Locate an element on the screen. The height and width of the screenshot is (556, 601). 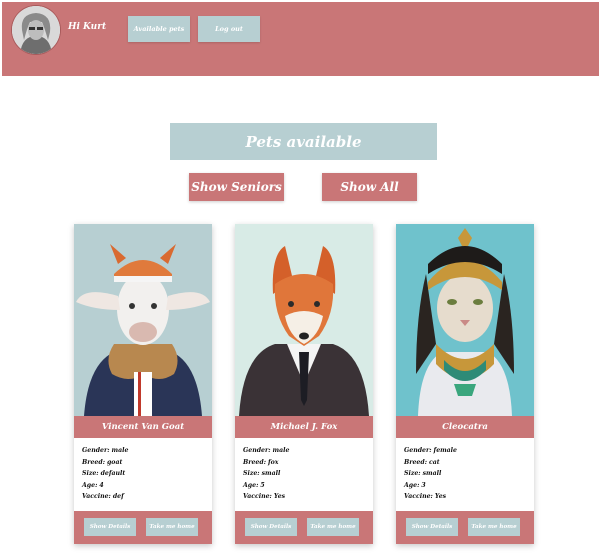
pet-detail-breed: Breed: goat is located at coordinates (102, 462).